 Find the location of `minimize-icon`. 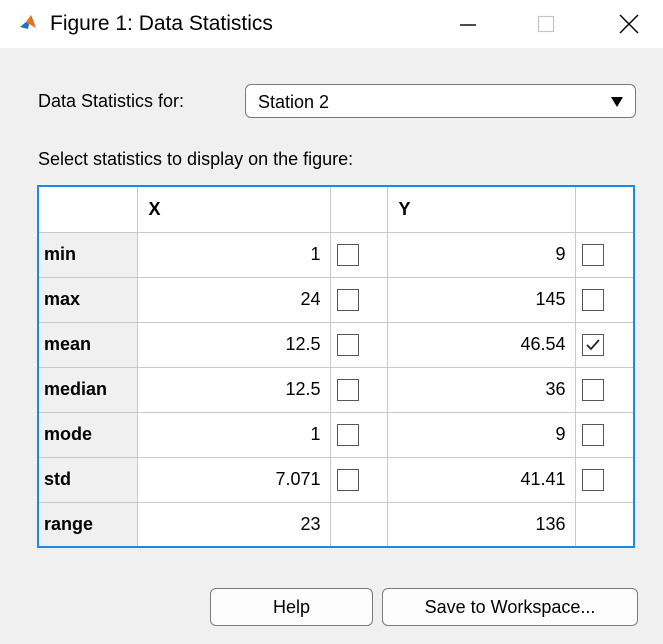

minimize-icon is located at coordinates (468, 25).